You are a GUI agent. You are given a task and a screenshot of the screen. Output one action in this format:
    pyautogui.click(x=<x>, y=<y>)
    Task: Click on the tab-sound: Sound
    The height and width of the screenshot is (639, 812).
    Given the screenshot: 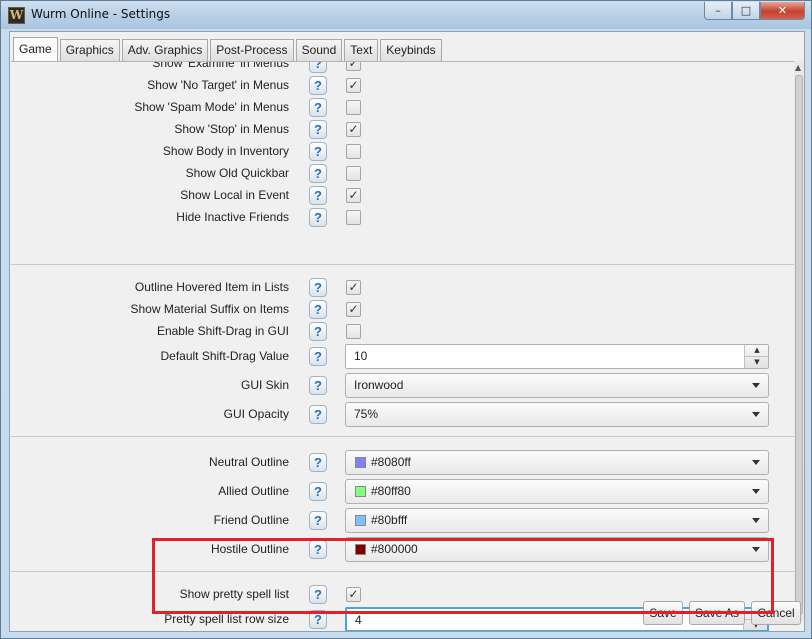 What is the action you would take?
    pyautogui.click(x=319, y=50)
    